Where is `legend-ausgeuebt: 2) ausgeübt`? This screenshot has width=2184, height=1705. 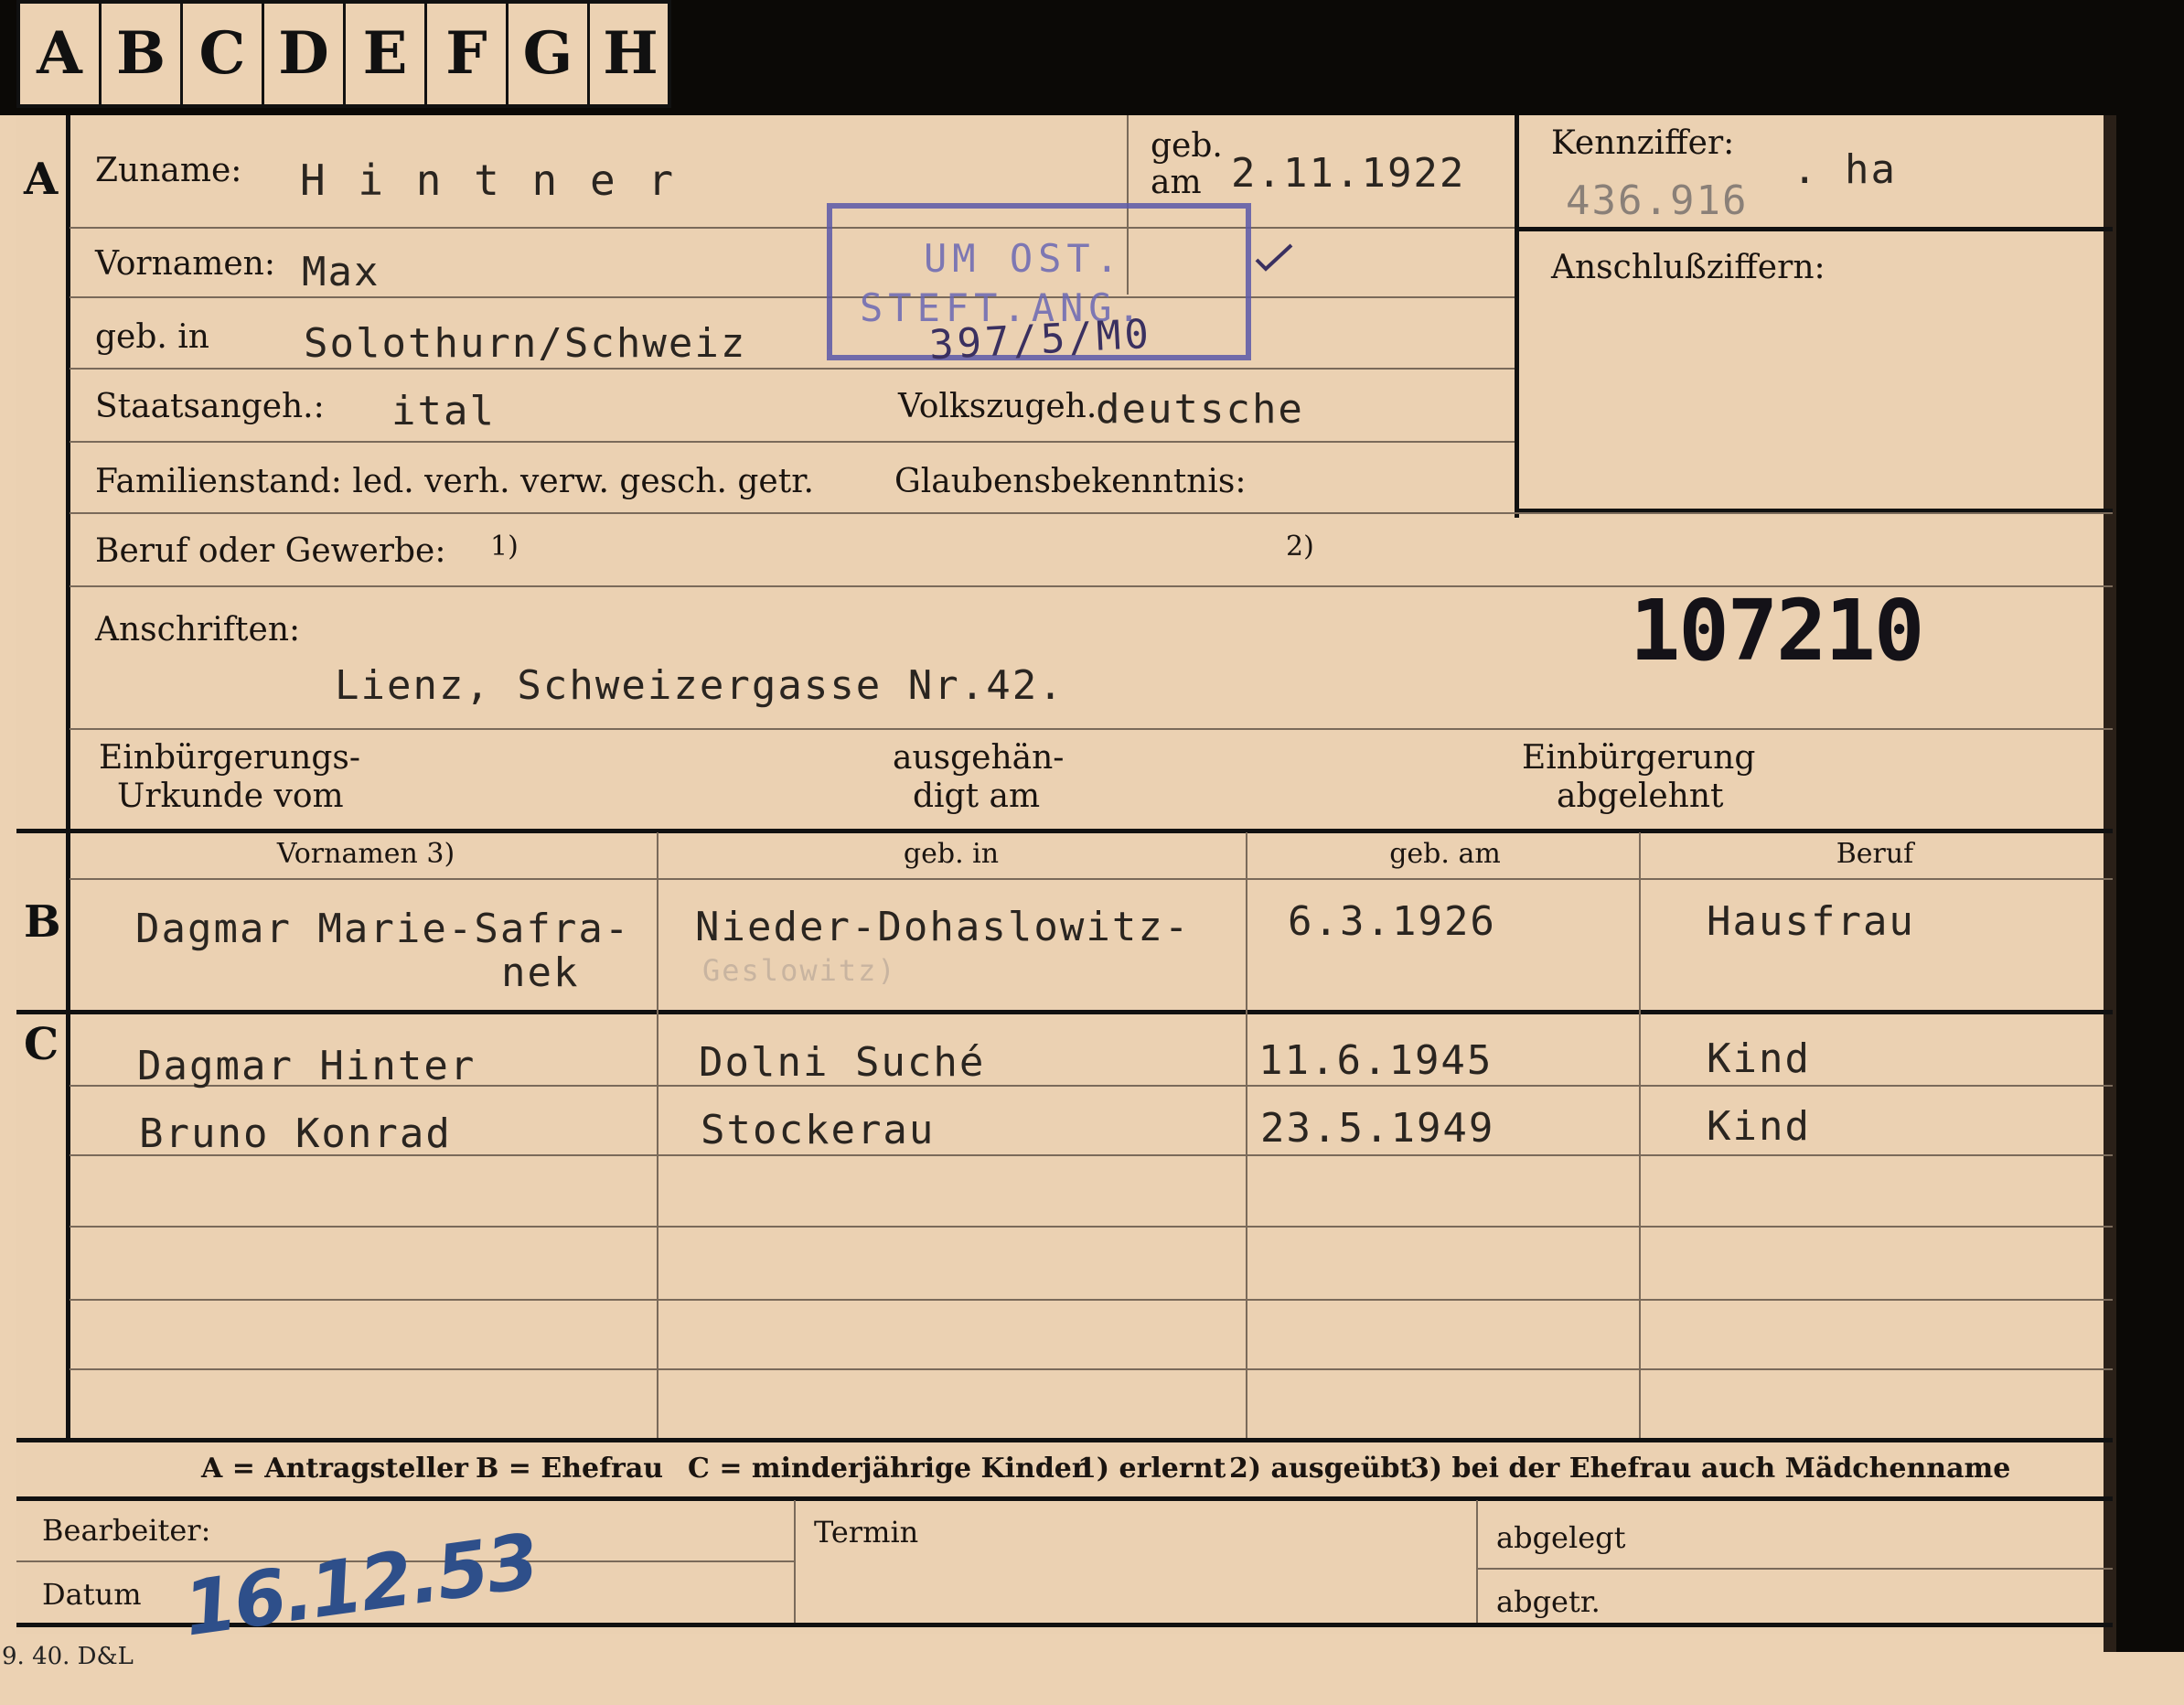
legend-ausgeuebt: 2) ausgeübt is located at coordinates (1321, 1469).